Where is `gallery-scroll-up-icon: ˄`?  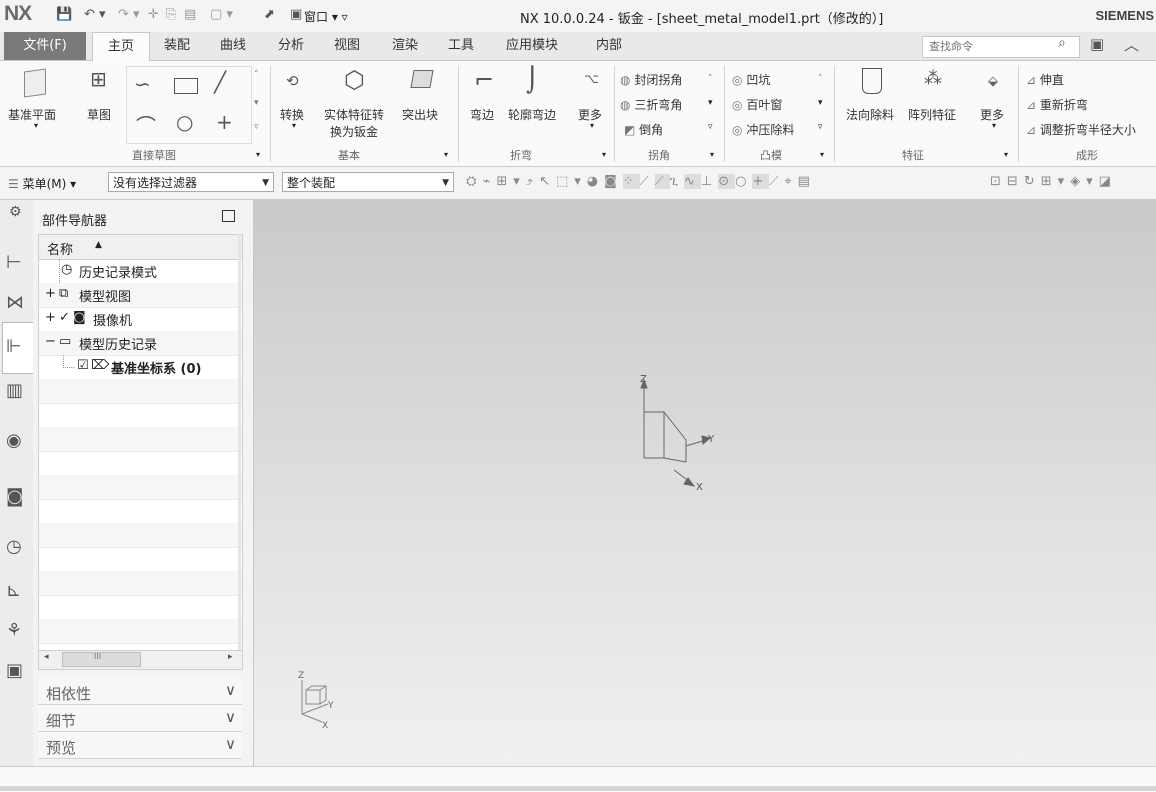 gallery-scroll-up-icon: ˄ is located at coordinates (256, 75).